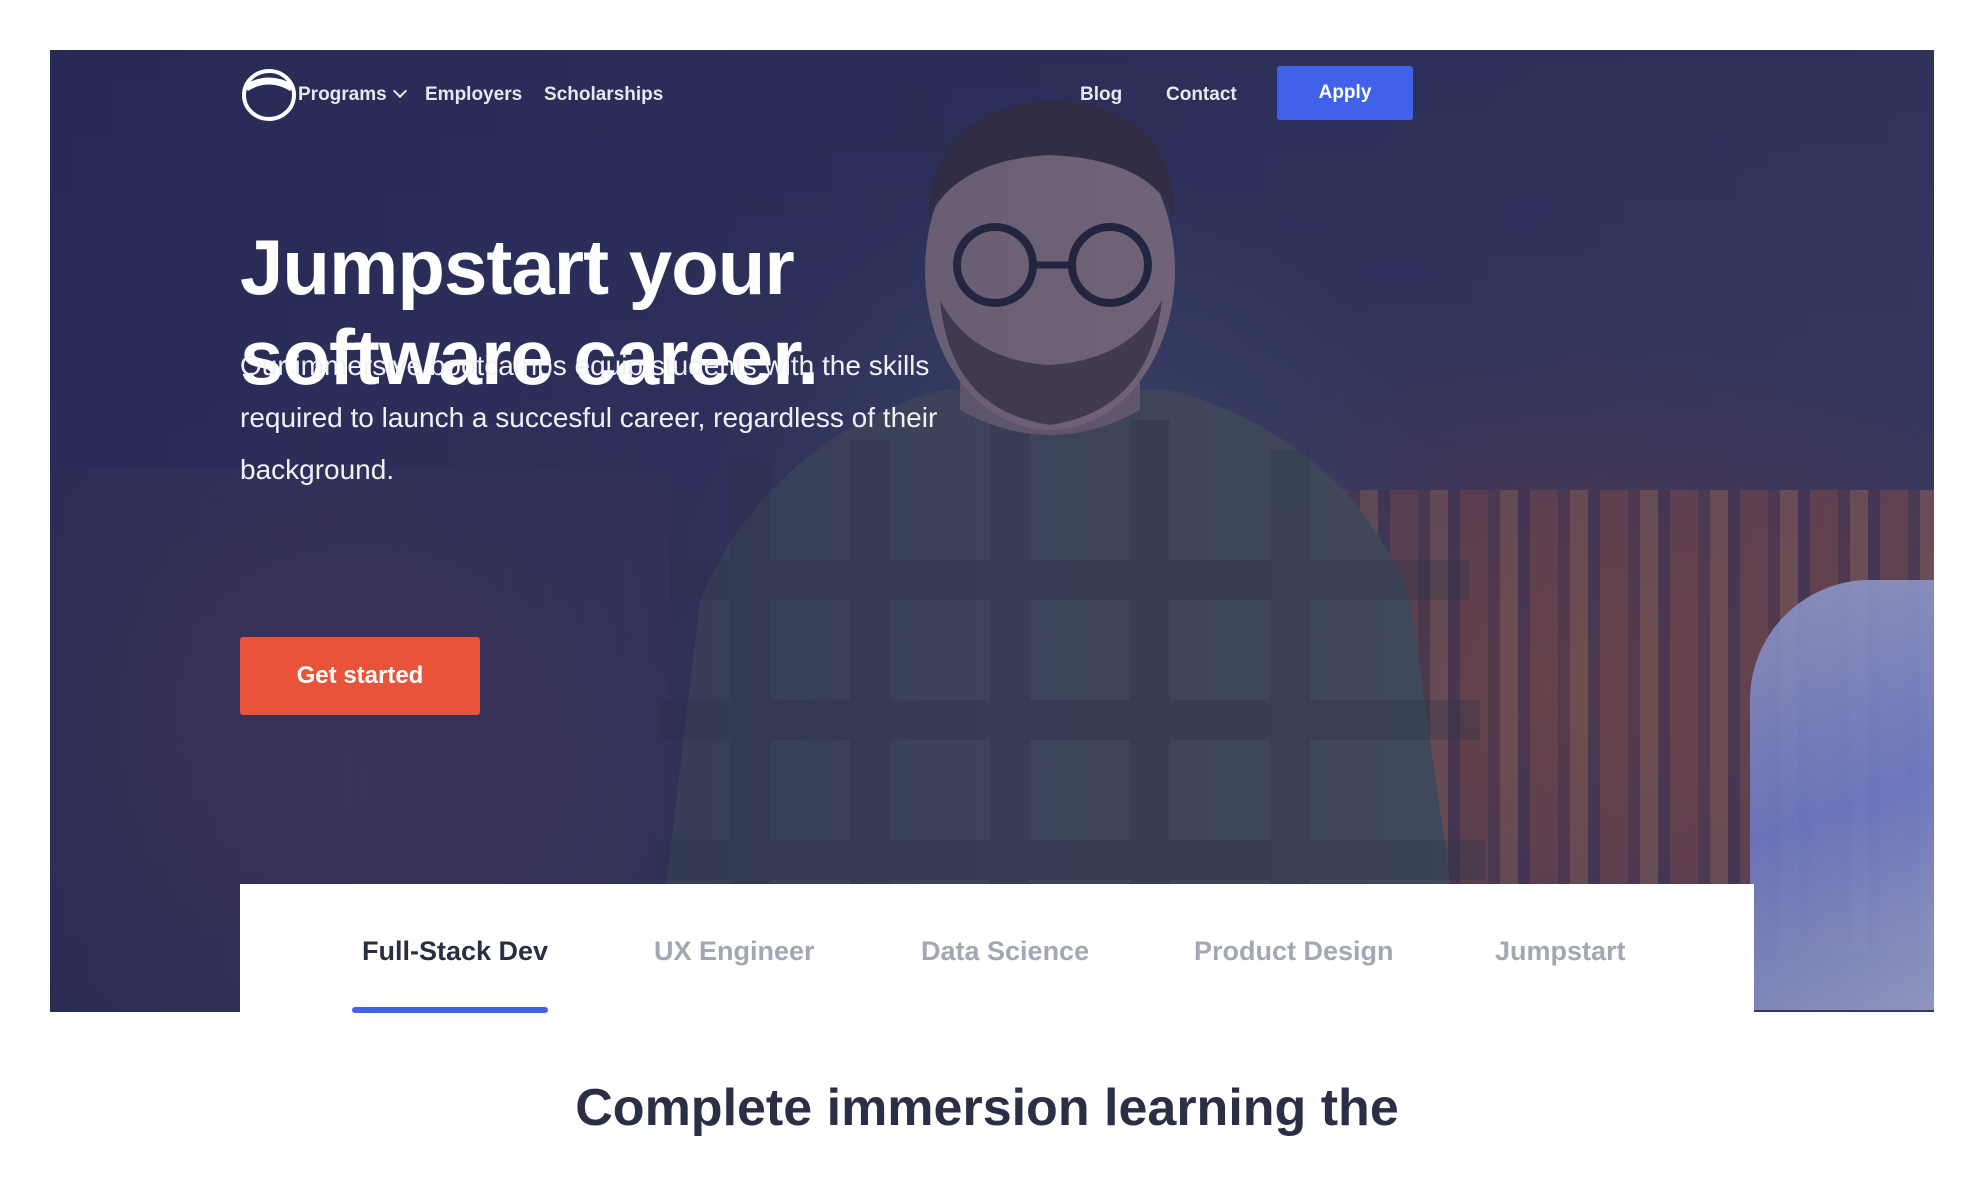 This screenshot has height=1200, width=1974. Describe the element at coordinates (269, 95) in the screenshot. I see `ring-logo-icon` at that location.